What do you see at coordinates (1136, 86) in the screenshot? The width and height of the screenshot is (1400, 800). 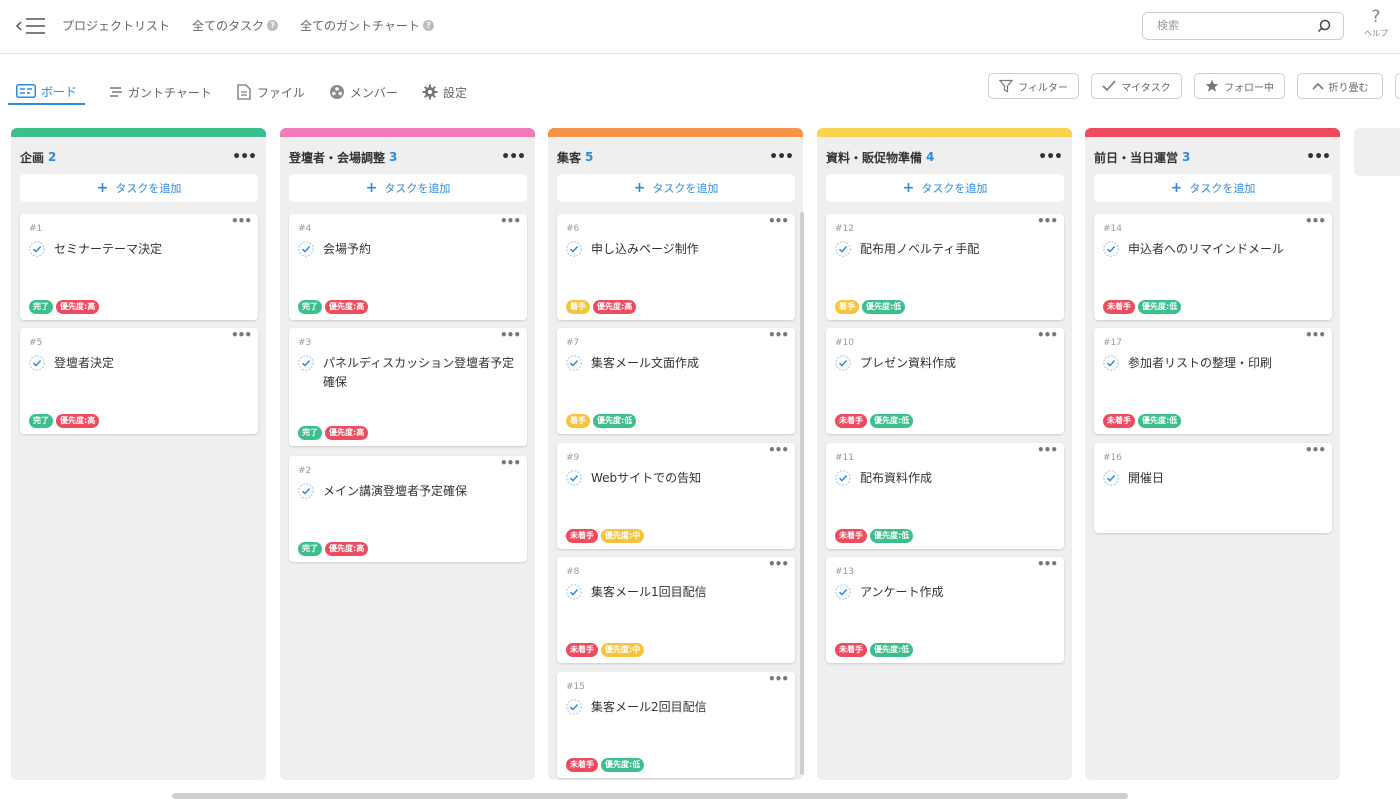 I see `my-tasks-button: マイタスク` at bounding box center [1136, 86].